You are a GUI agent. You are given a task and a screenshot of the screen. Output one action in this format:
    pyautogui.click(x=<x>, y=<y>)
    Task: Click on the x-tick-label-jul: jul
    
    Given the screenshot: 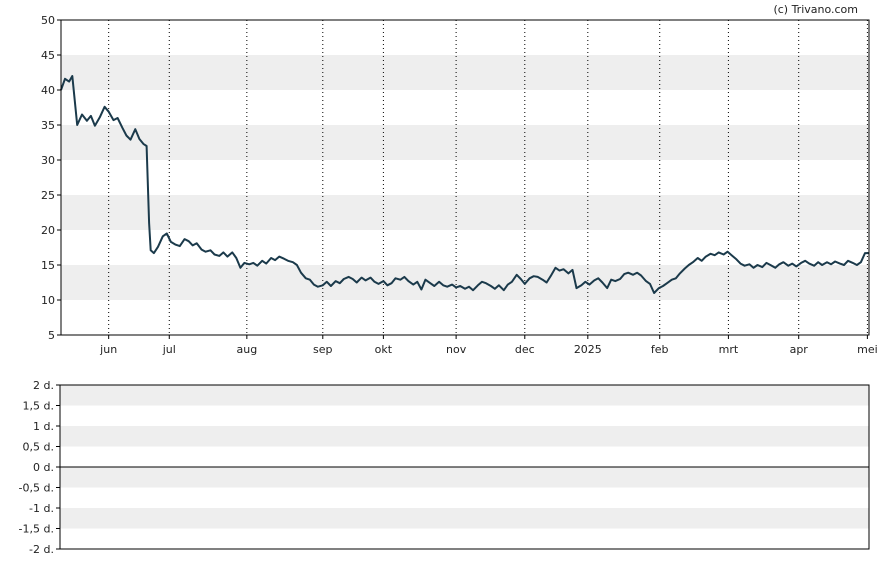 What is the action you would take?
    pyautogui.click(x=169, y=349)
    